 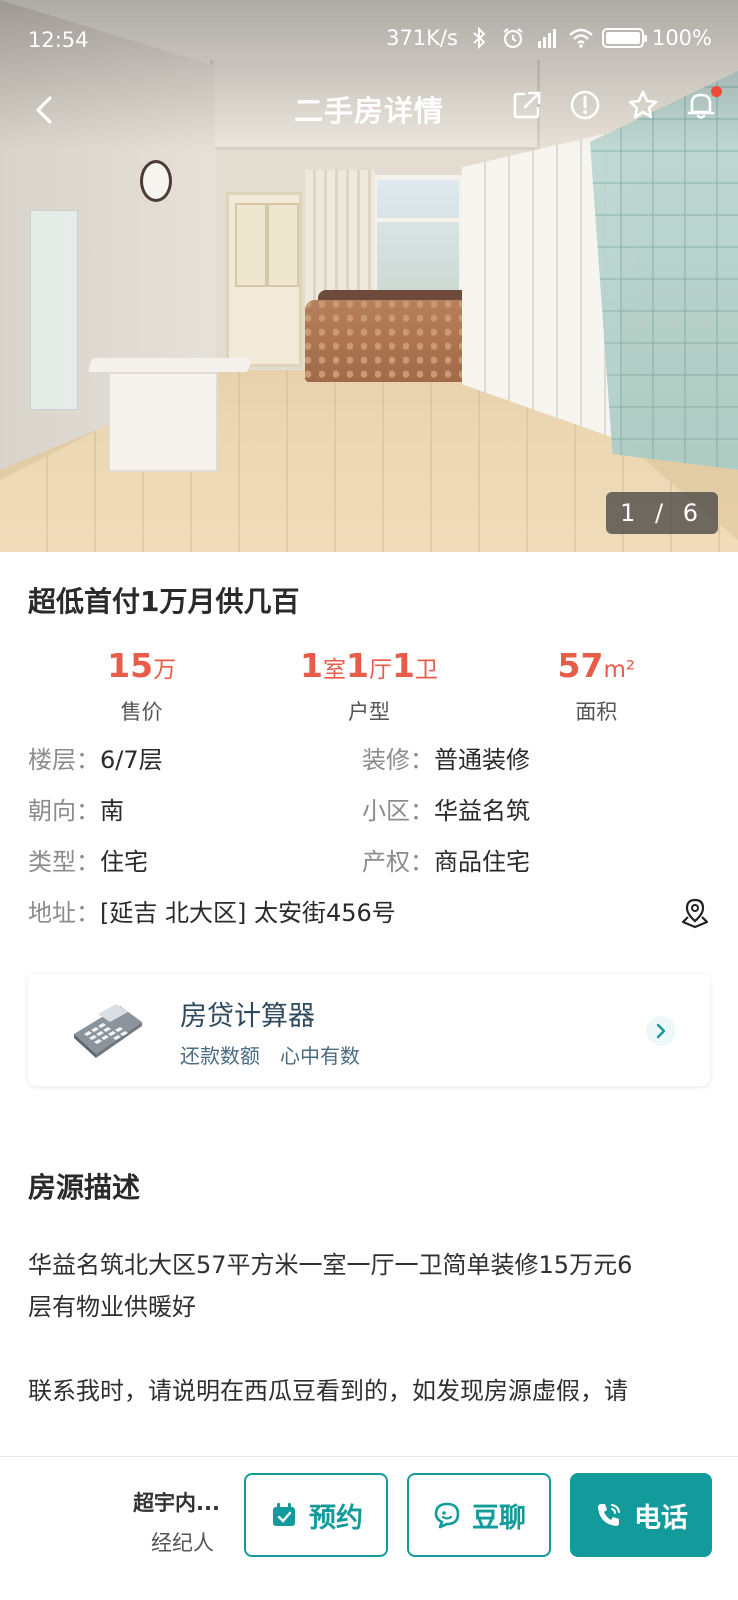 What do you see at coordinates (108, 1031) in the screenshot?
I see `calculator-icon` at bounding box center [108, 1031].